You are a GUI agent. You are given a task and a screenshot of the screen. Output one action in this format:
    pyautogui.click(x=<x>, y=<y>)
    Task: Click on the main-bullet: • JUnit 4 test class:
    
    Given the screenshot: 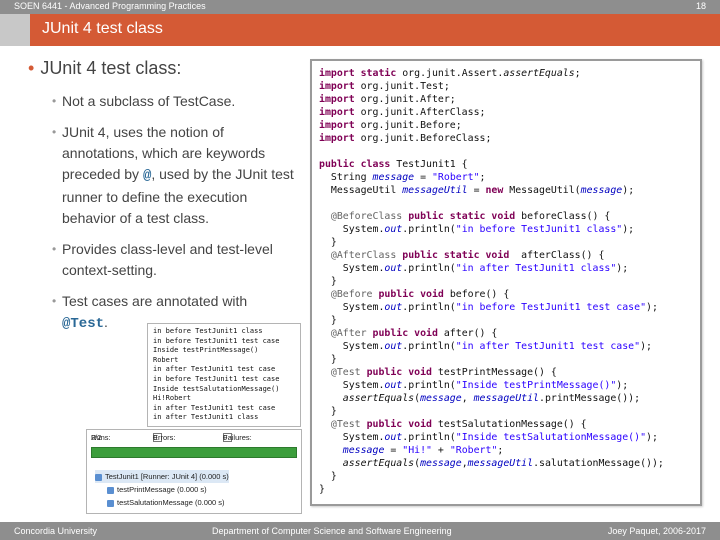 What is the action you would take?
    pyautogui.click(x=163, y=68)
    